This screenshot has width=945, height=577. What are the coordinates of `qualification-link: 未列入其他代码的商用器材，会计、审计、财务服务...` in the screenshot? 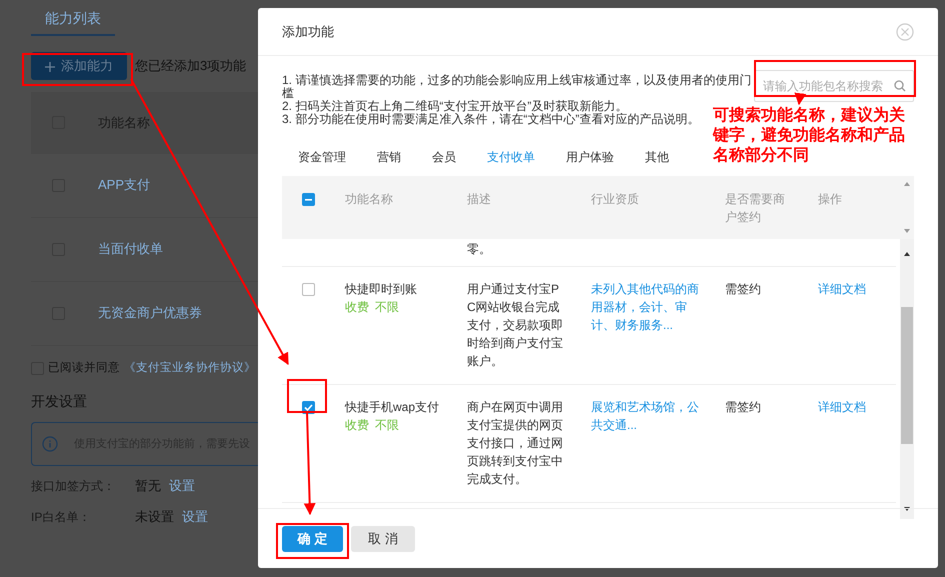 It's located at (649, 307).